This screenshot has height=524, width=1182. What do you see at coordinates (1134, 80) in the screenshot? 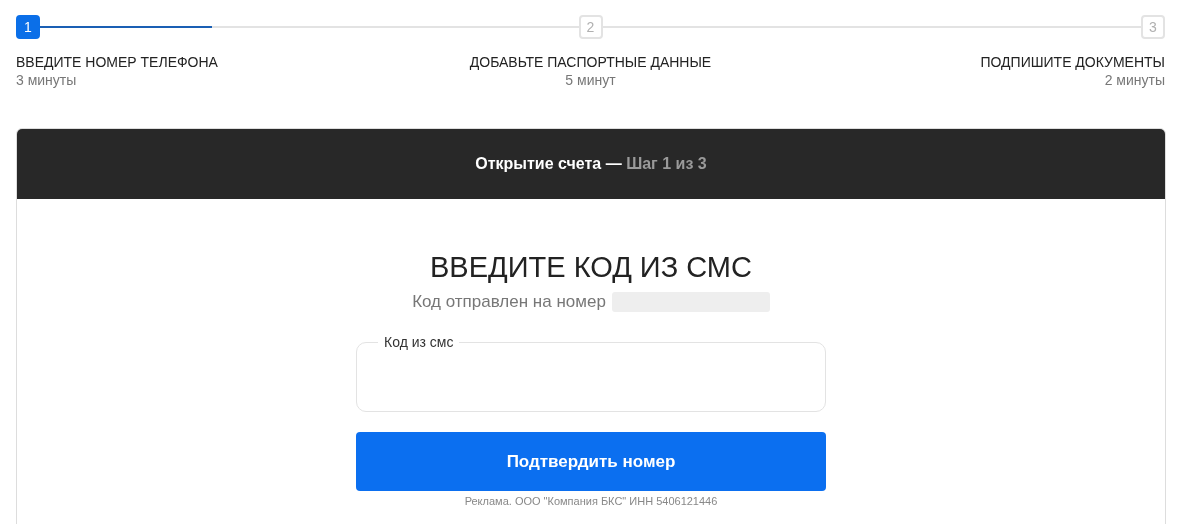
I see `step-duration: 2 минуты` at bounding box center [1134, 80].